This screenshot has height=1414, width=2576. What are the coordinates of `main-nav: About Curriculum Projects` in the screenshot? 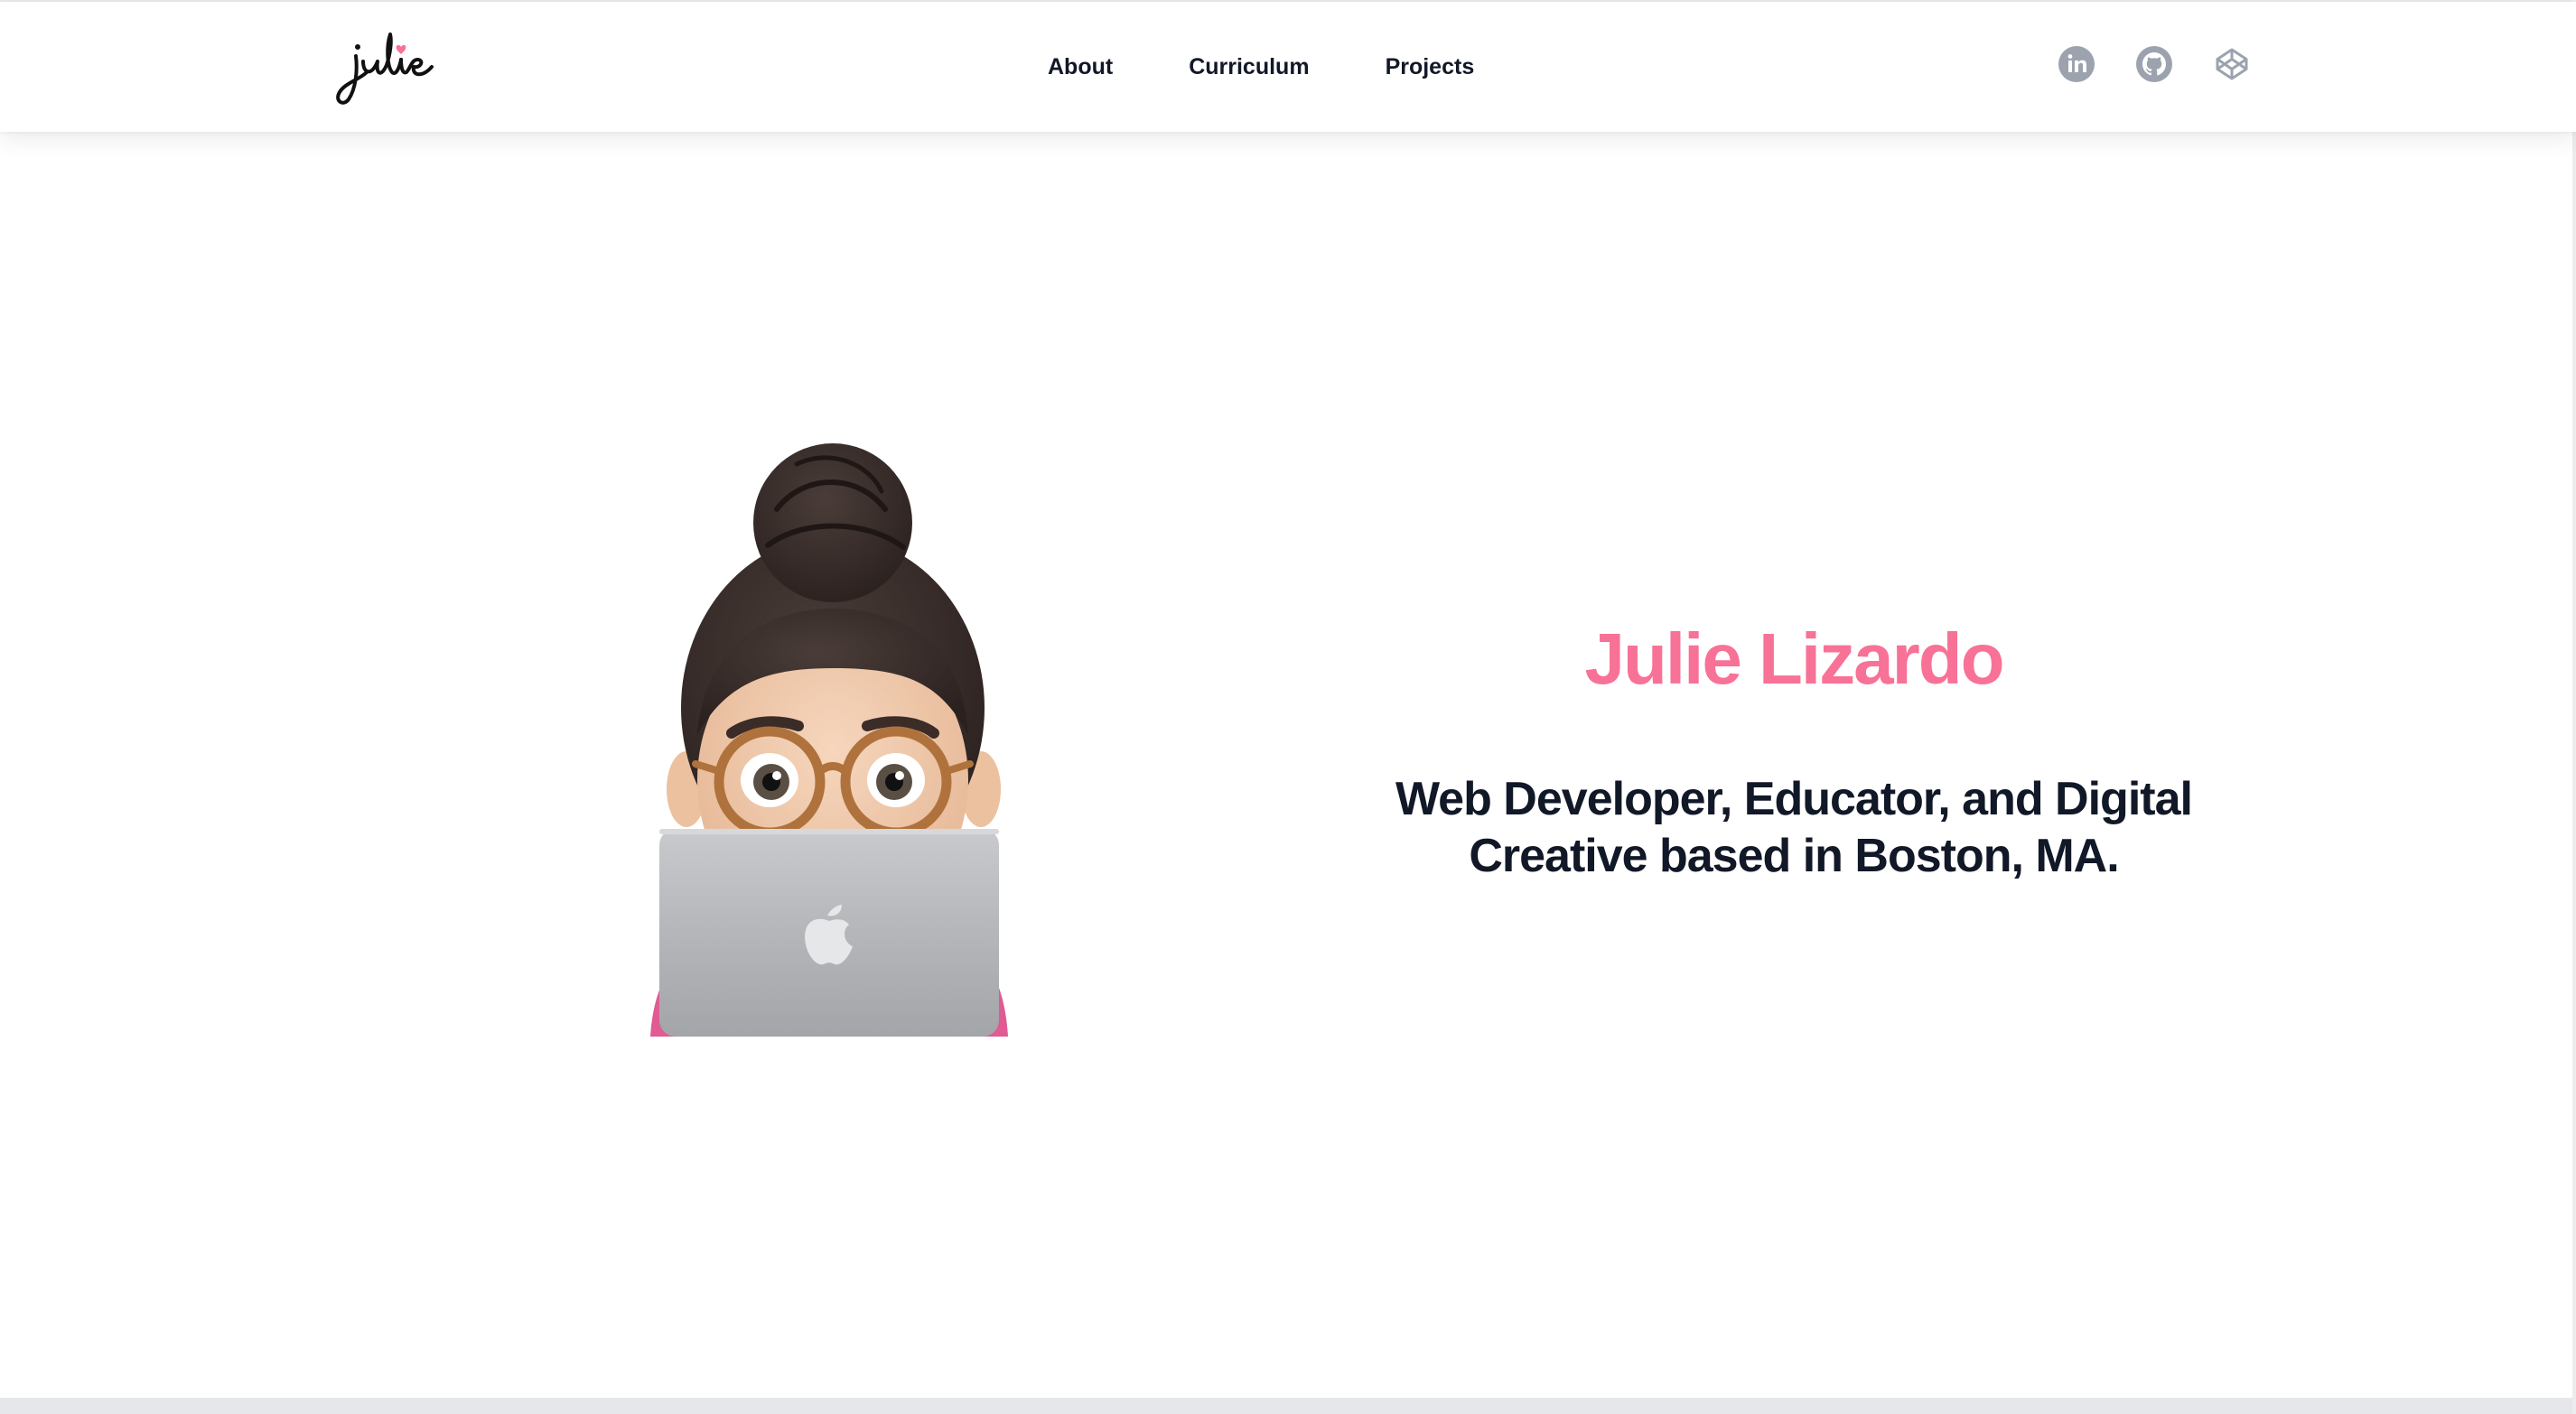 It's located at (1261, 67).